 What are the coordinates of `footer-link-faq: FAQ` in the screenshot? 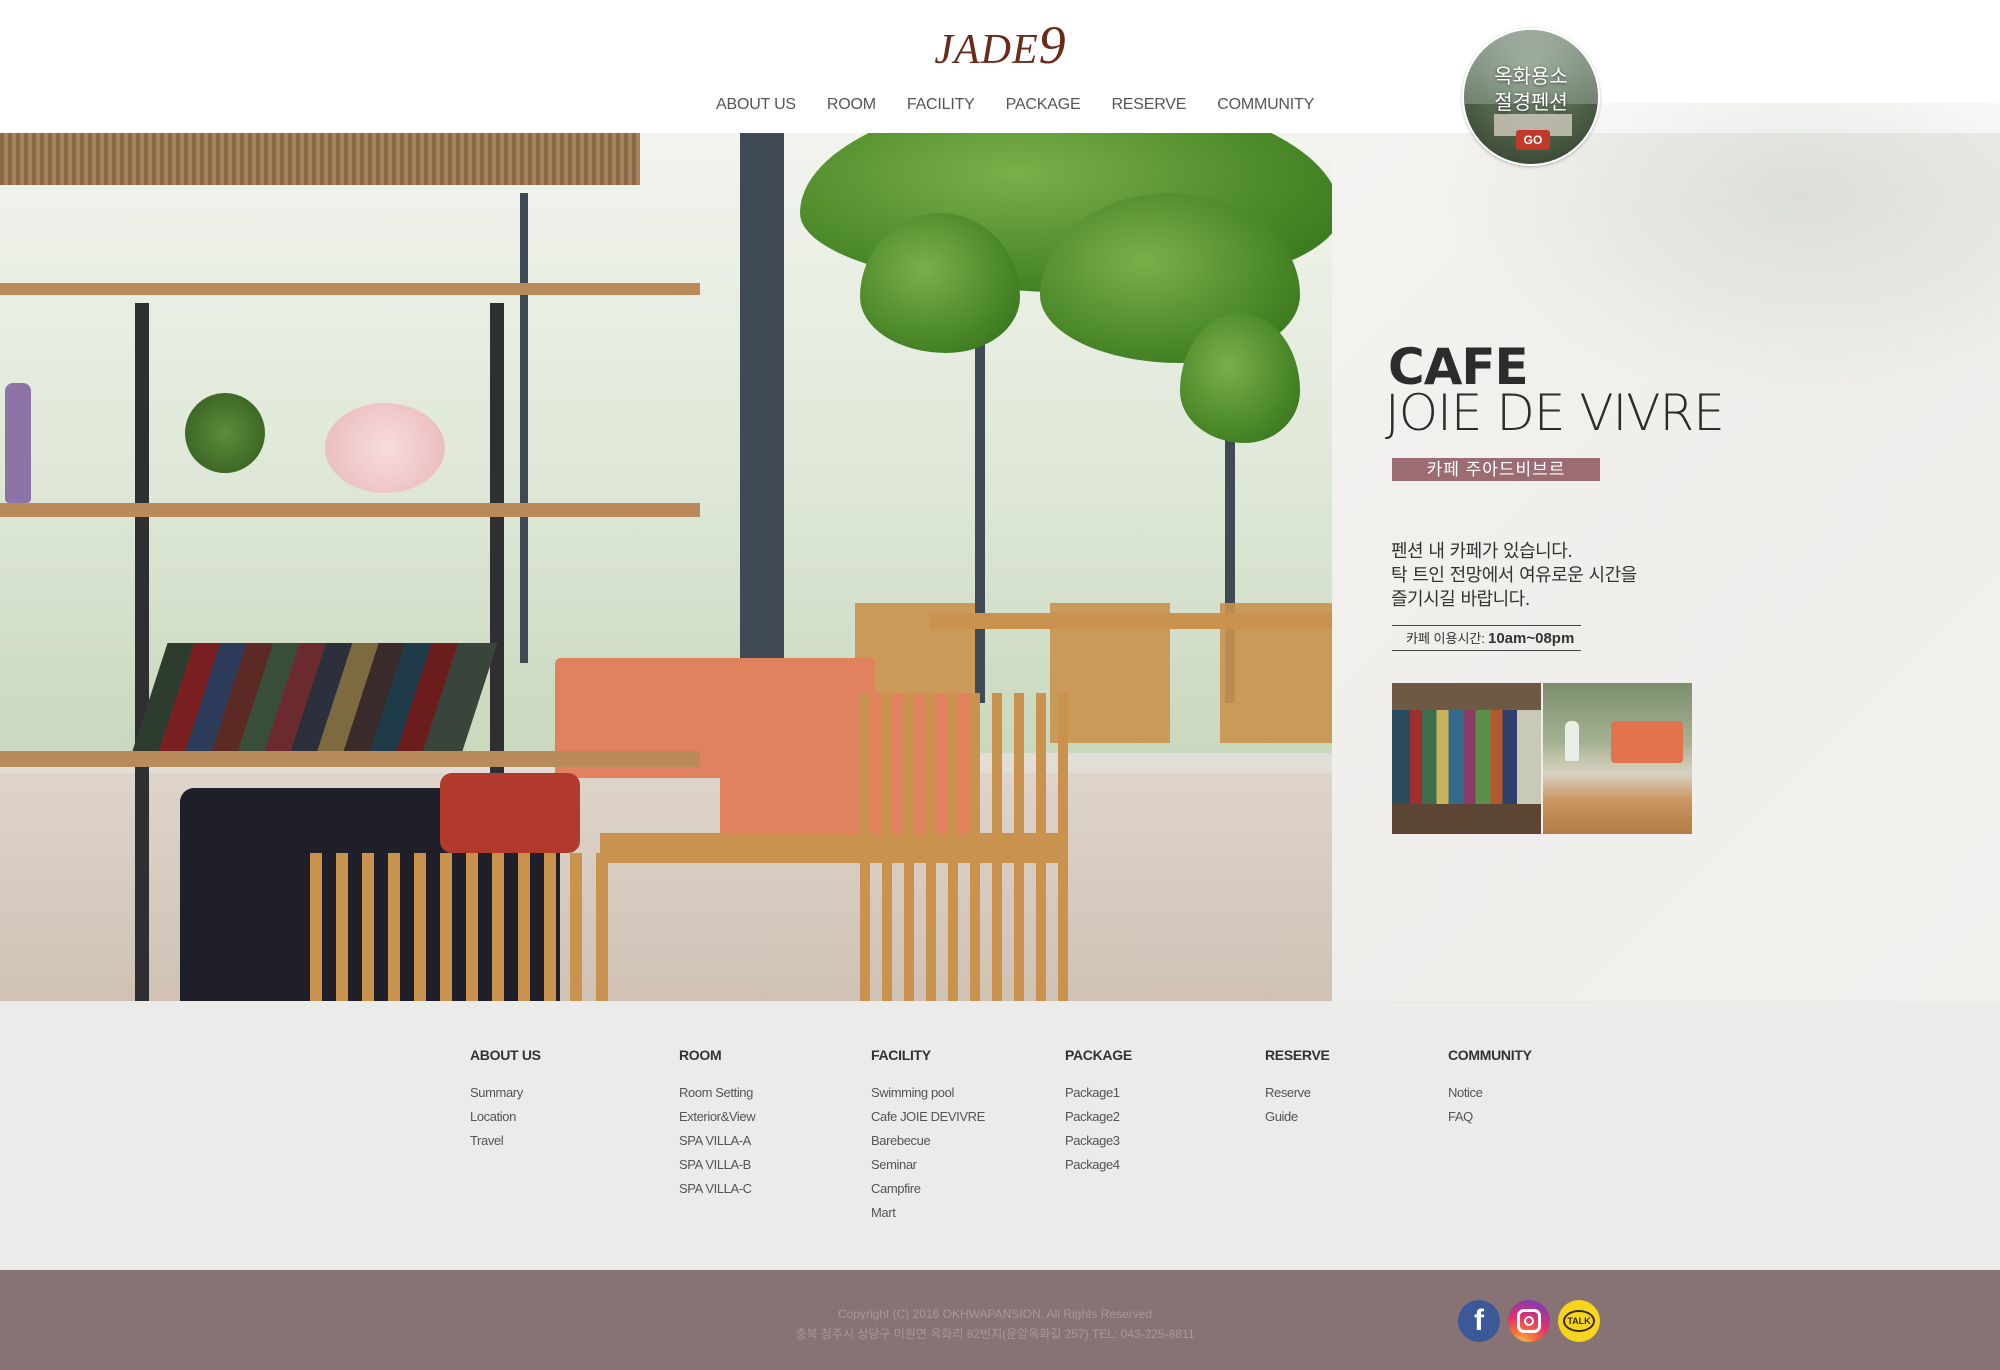 It's located at (1490, 1117).